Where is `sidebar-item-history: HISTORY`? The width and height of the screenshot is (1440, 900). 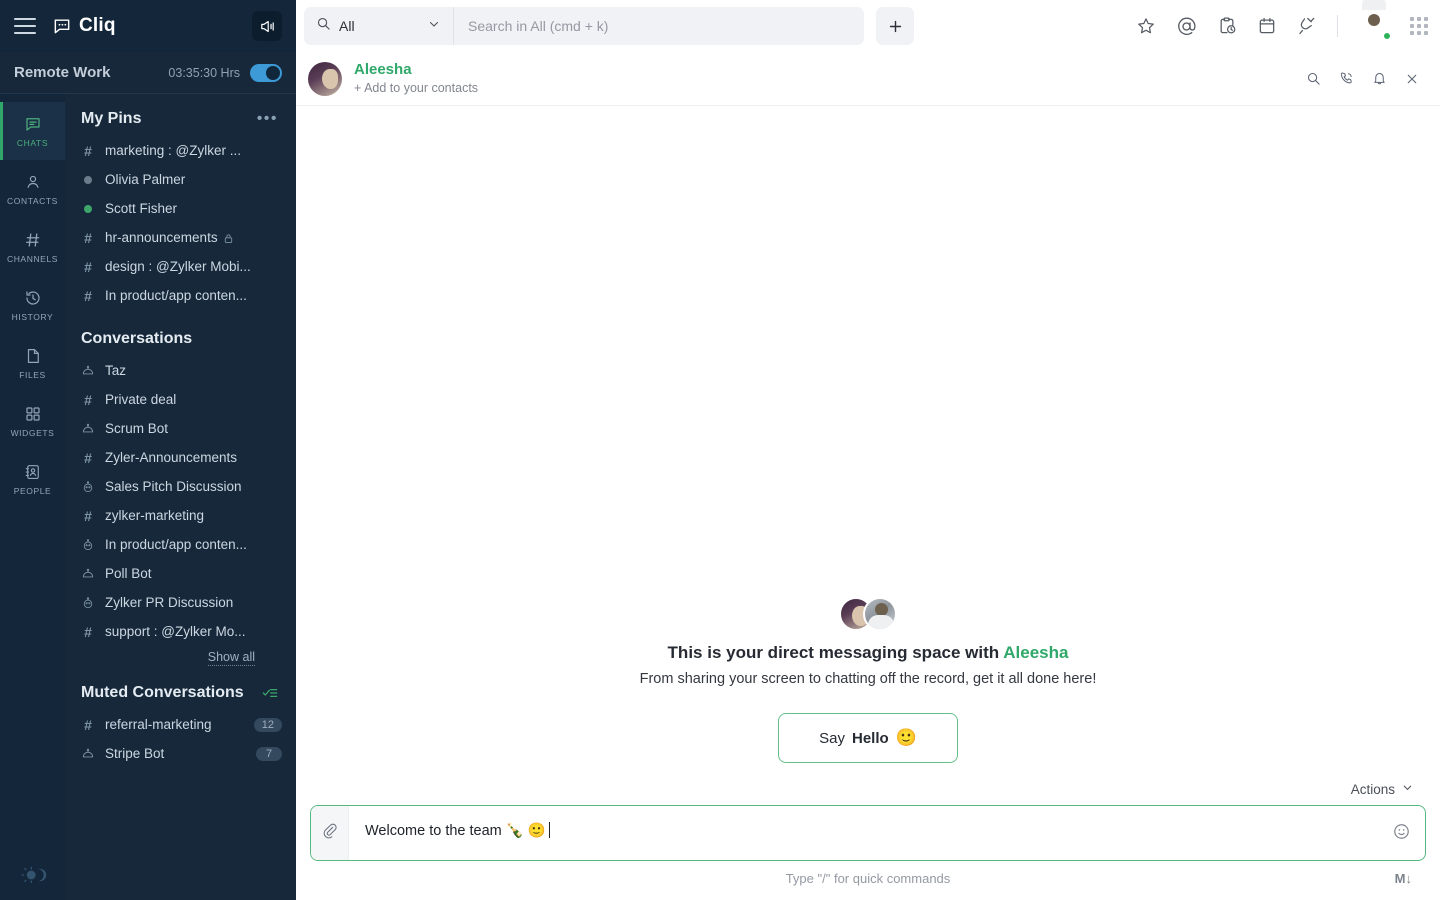 sidebar-item-history: HISTORY is located at coordinates (32, 305).